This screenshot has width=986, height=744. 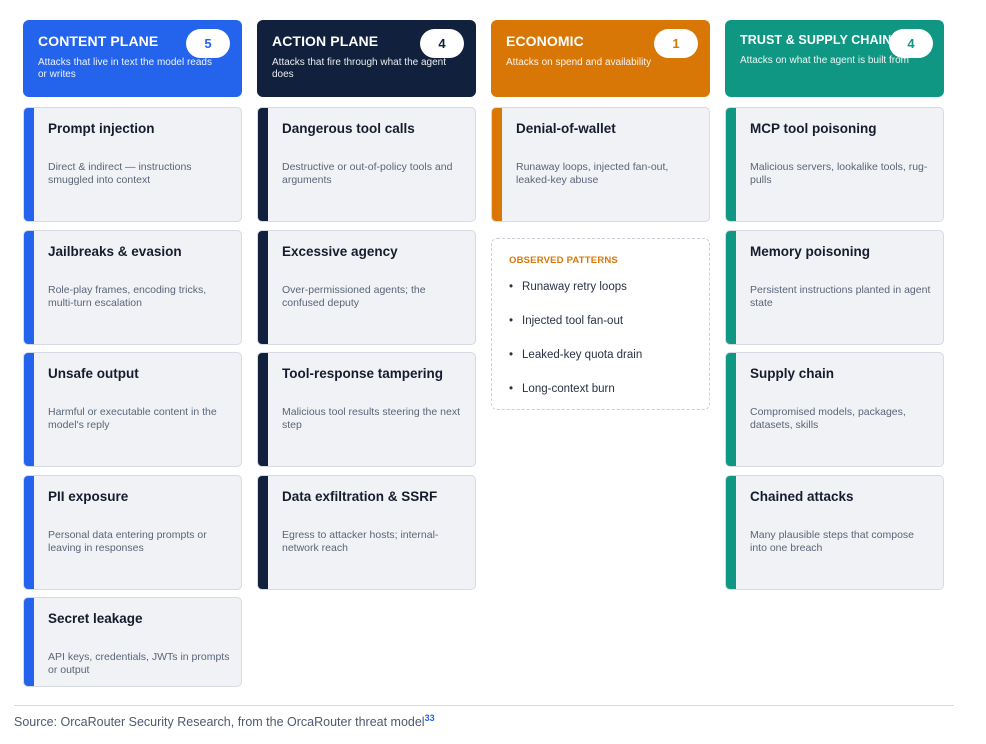 I want to click on card-title: Unsafe output, so click(x=93, y=373).